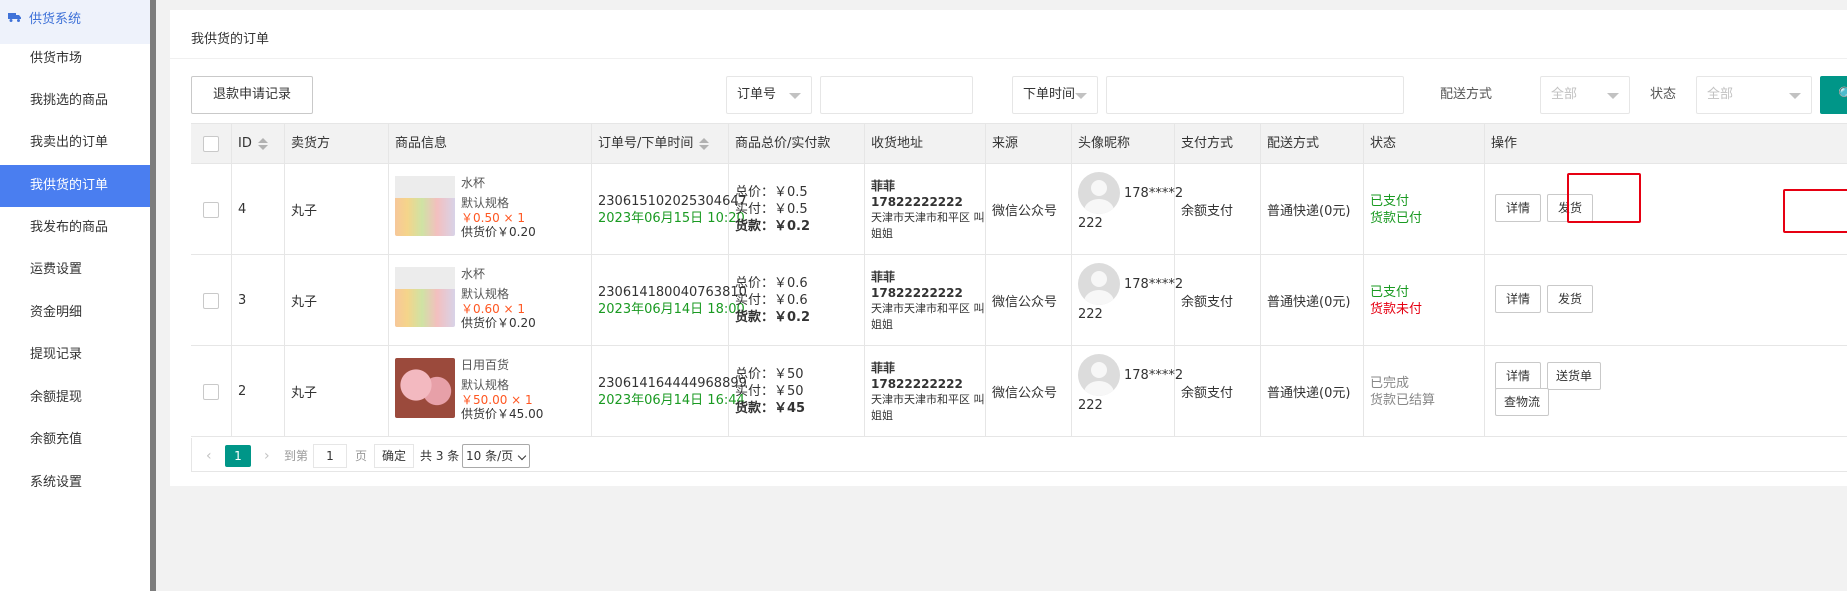 This screenshot has height=591, width=1847. I want to click on sidebar-item-sold-orders: 我卖出的订单, so click(75, 143).